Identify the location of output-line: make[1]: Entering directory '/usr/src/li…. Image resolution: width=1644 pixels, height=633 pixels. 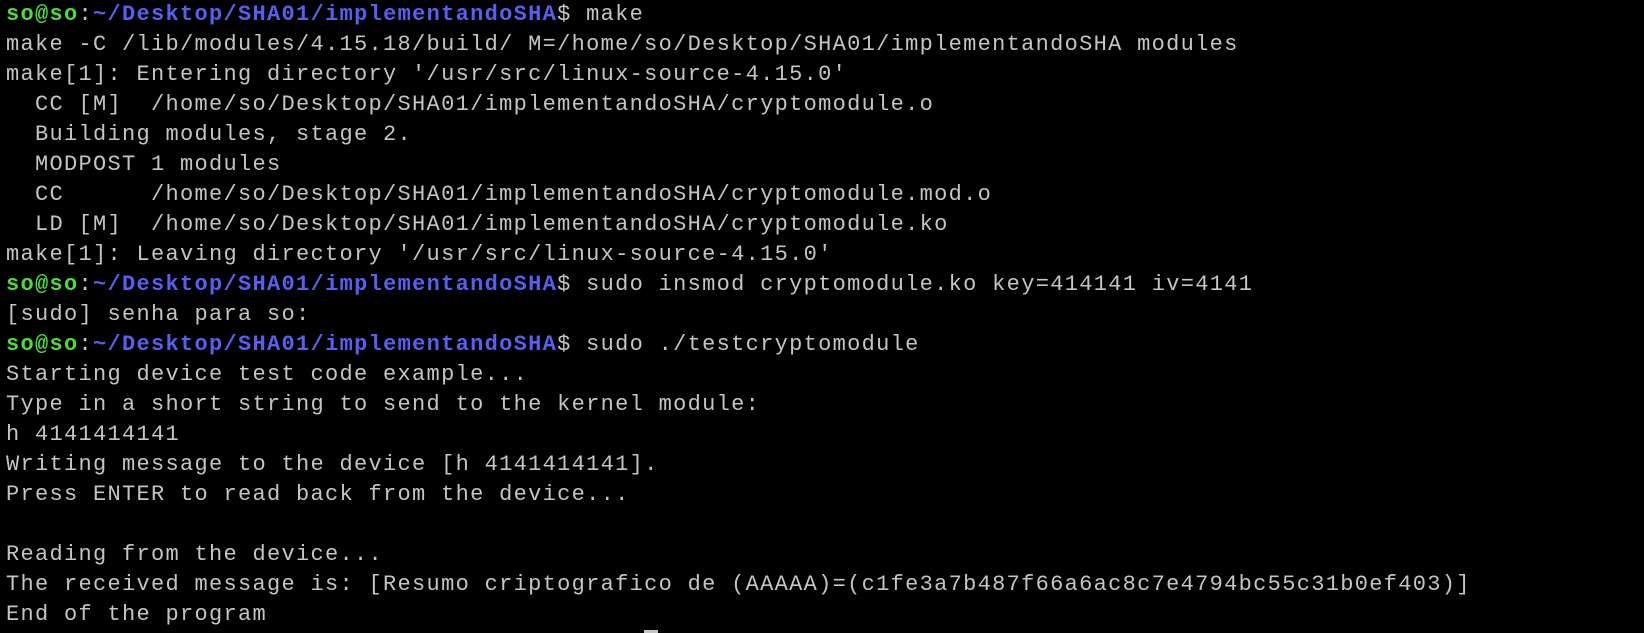
(427, 74).